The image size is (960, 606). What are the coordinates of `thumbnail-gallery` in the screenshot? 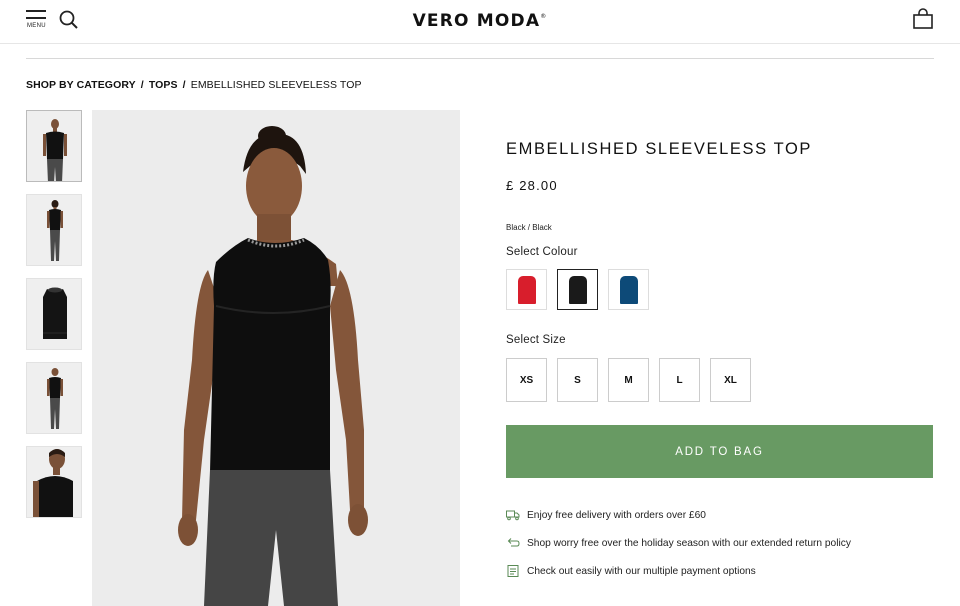 It's located at (54, 320).